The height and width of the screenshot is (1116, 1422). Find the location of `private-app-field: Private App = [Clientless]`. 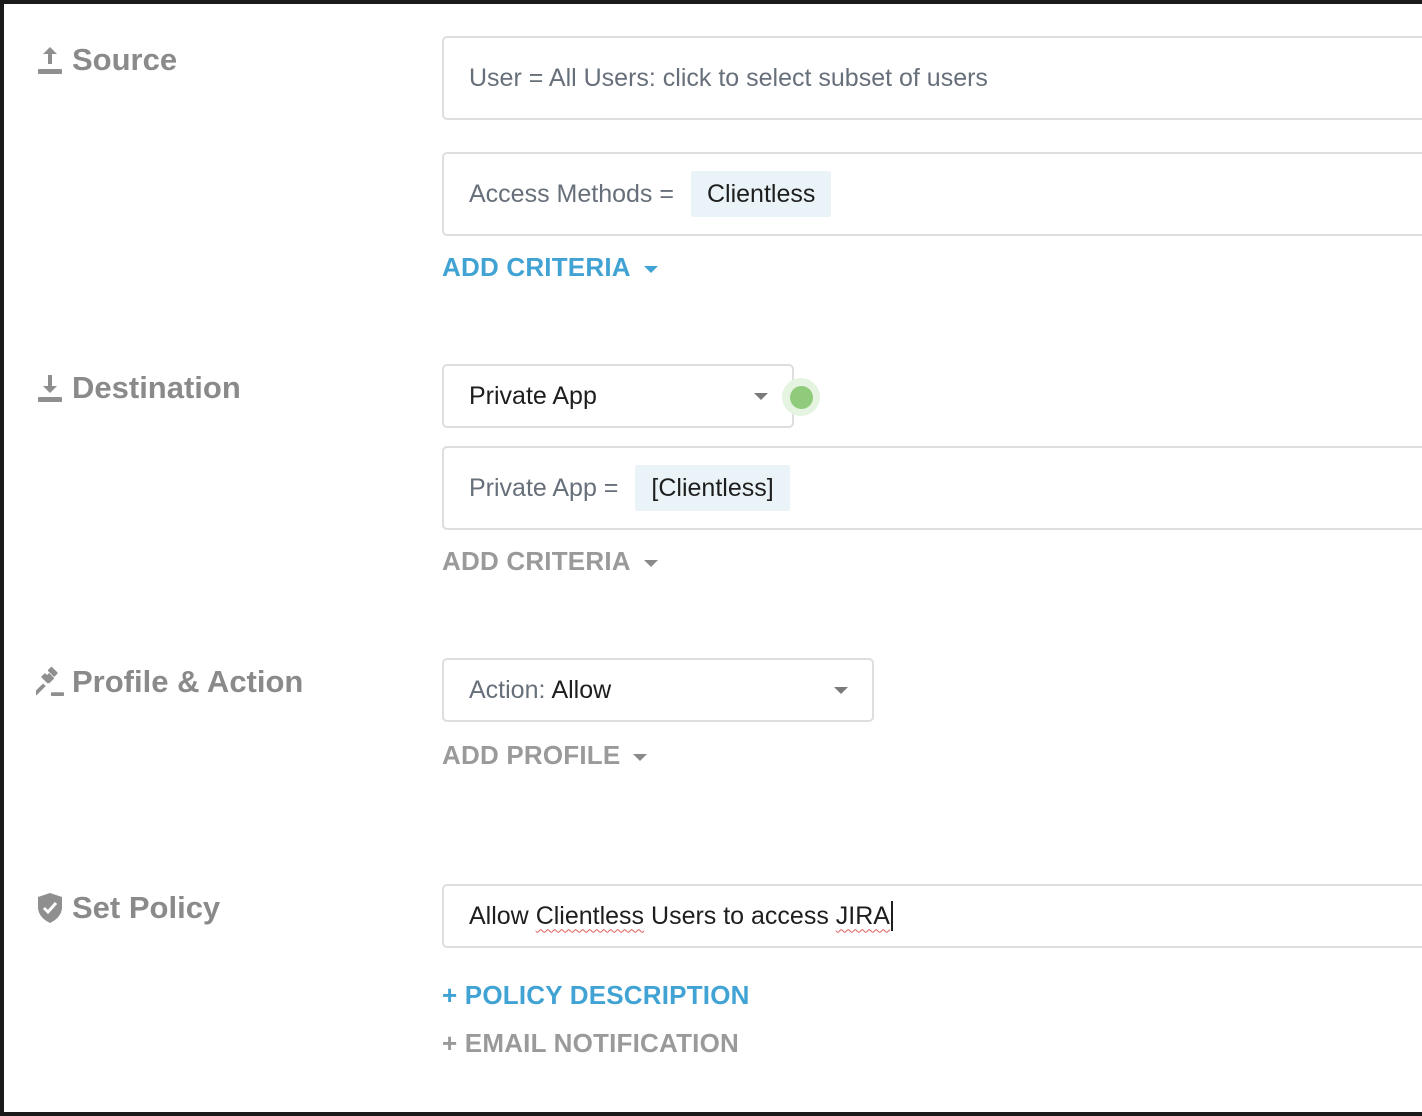

private-app-field: Private App = [Clientless] is located at coordinates (932, 488).